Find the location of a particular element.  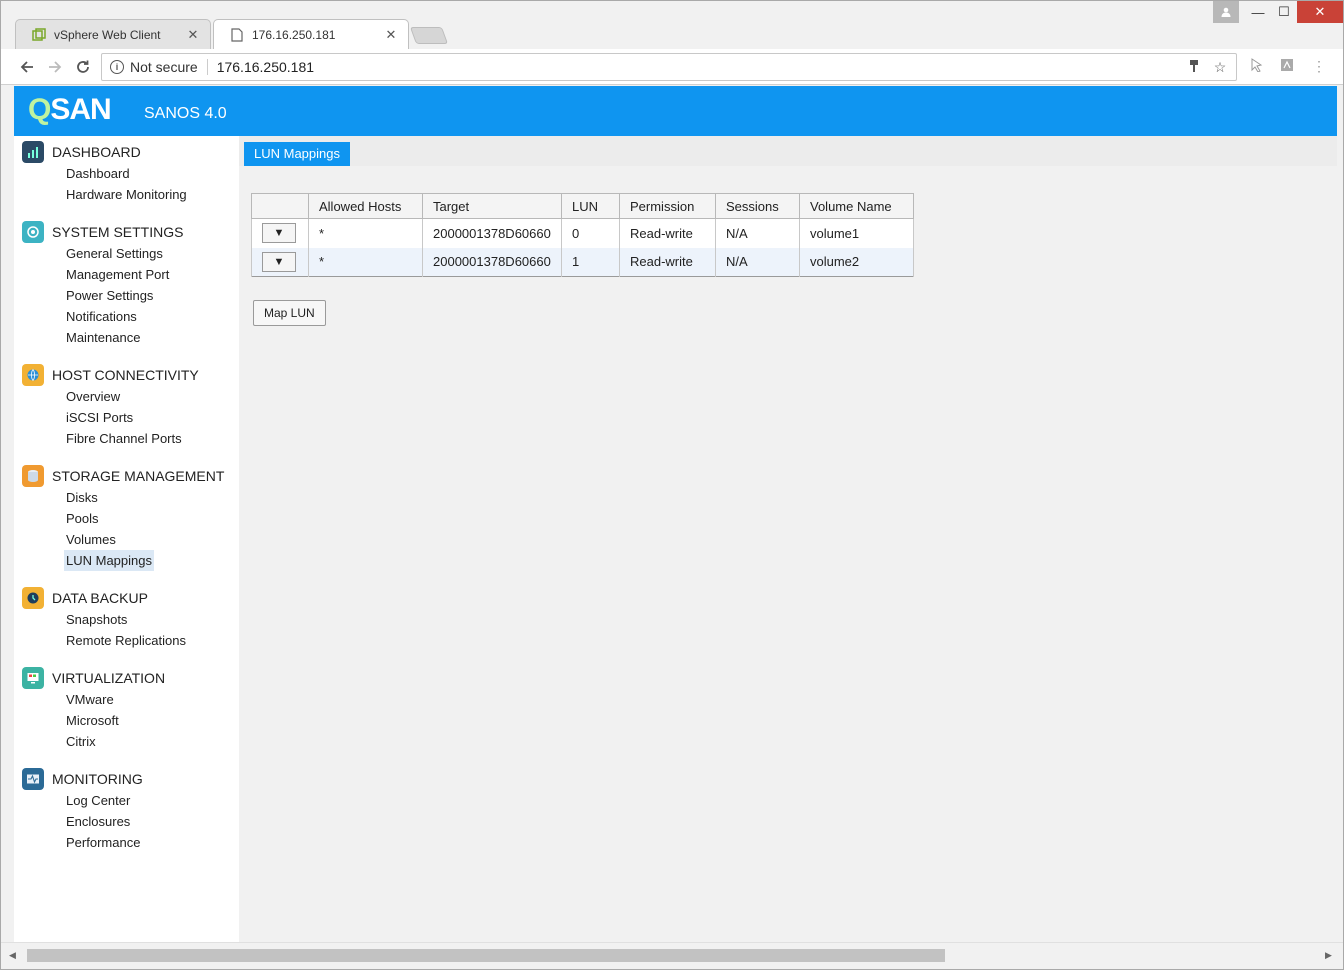

table-cell-permission: Read-write is located at coordinates (667, 233).